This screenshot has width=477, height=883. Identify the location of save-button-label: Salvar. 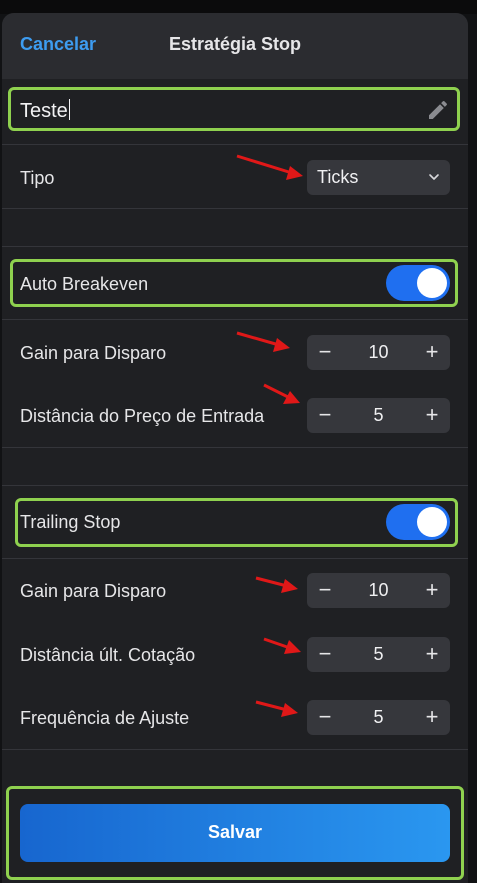
(235, 832).